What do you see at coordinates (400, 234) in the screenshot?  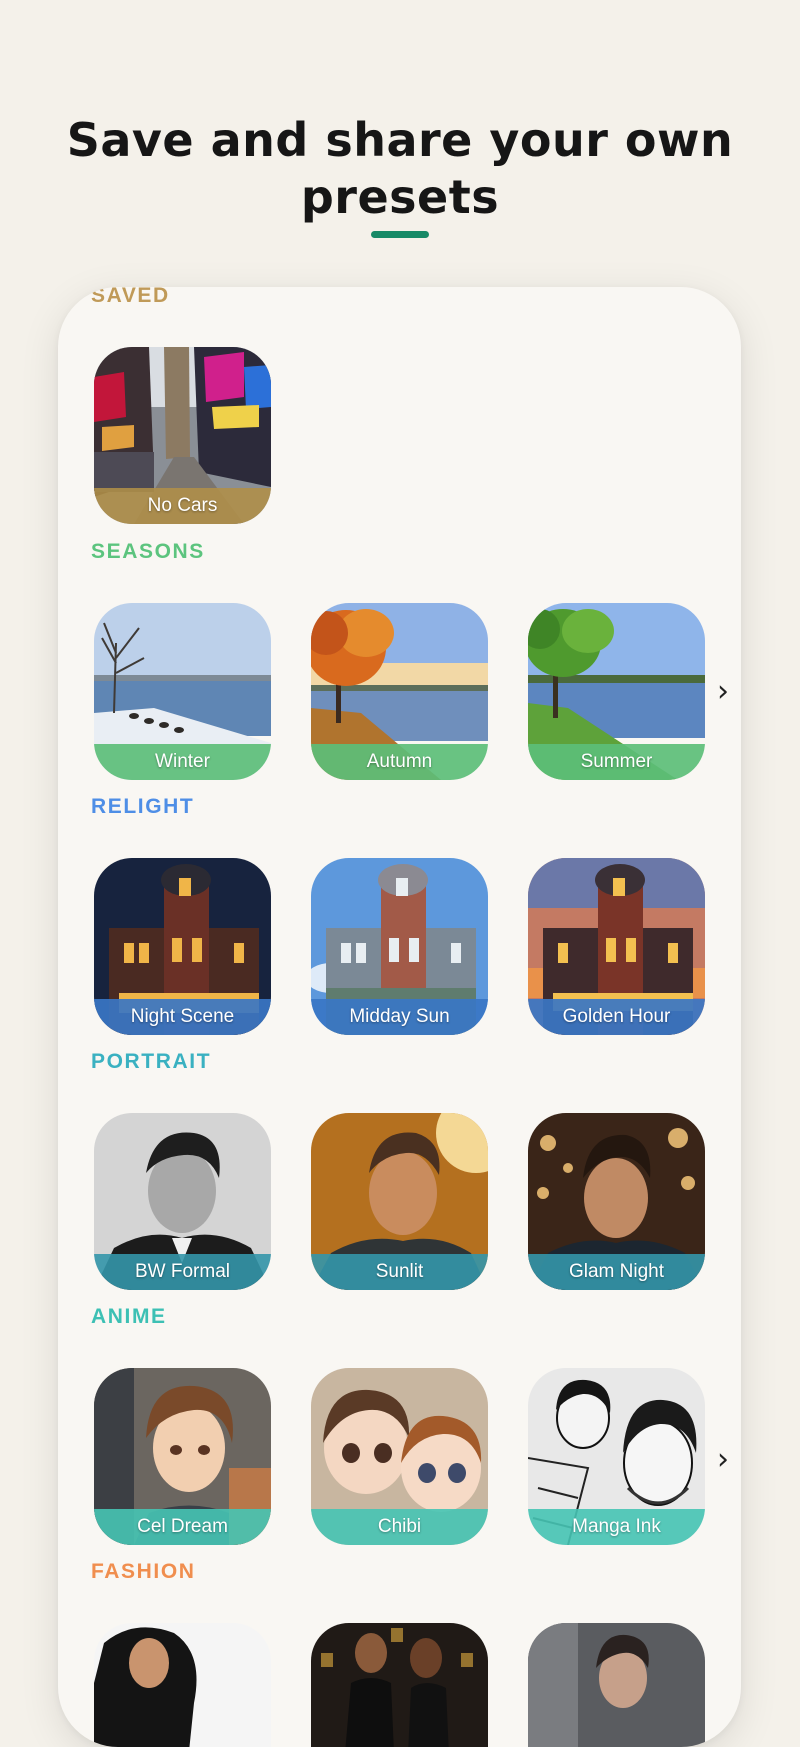 I see `headline-underline` at bounding box center [400, 234].